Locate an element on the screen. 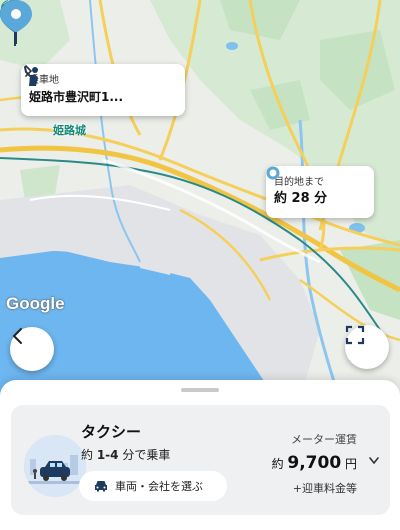 The width and height of the screenshot is (400, 530). wait-prefix: 約 is located at coordinates (89, 455).